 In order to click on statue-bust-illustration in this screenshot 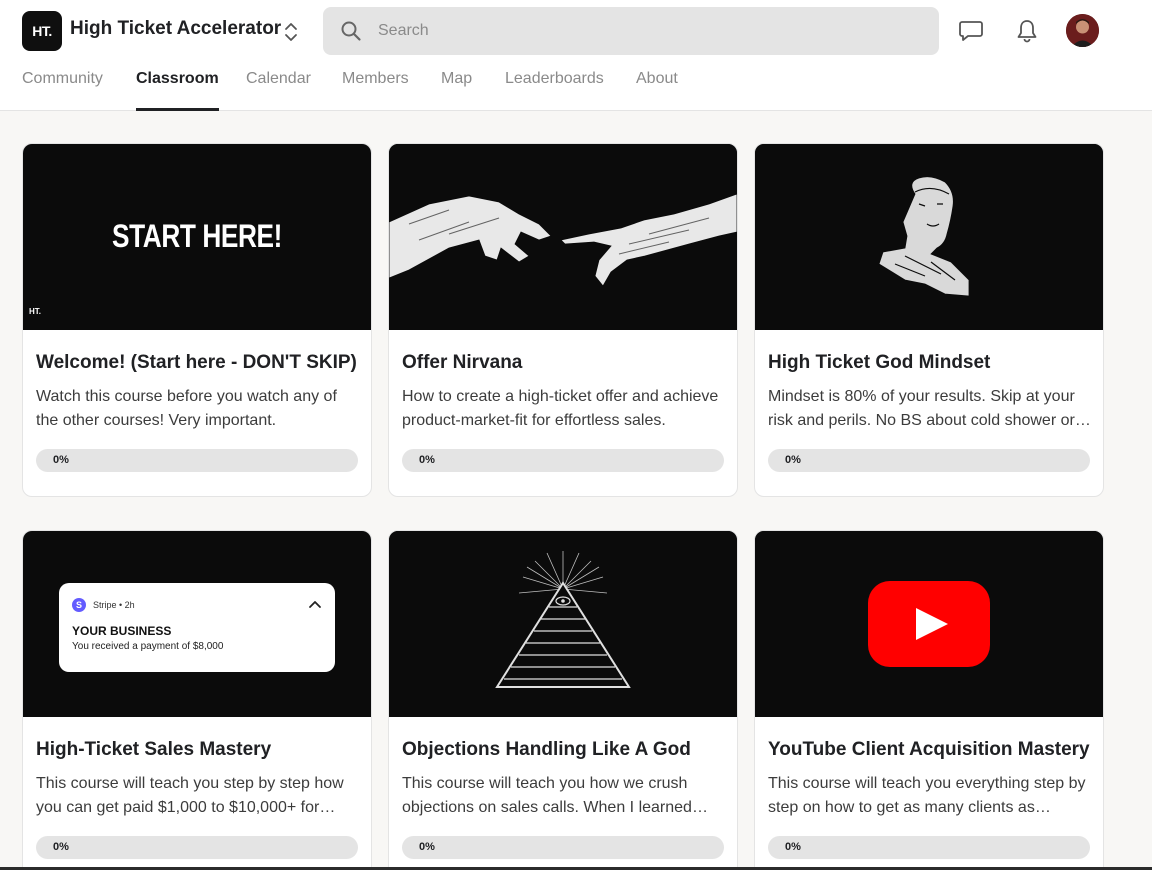, I will do `click(929, 237)`.